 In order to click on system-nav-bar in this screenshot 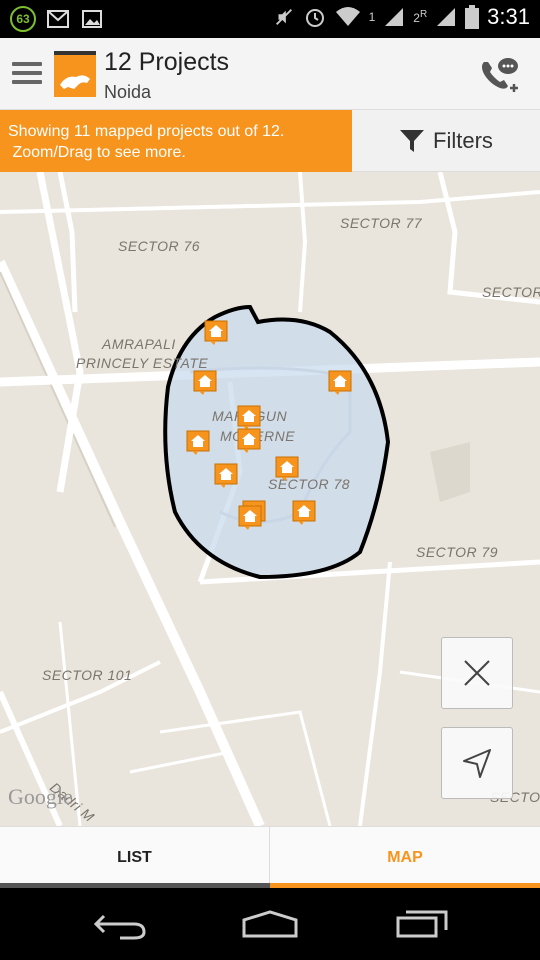, I will do `click(270, 924)`.